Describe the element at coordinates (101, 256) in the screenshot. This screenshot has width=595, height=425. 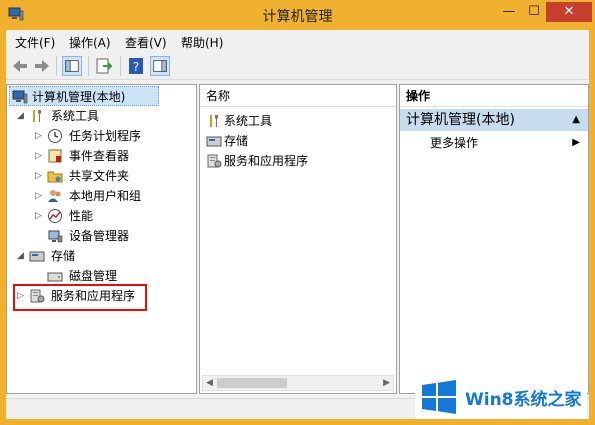
I see `tree-item-storage: ◢ 存储` at that location.